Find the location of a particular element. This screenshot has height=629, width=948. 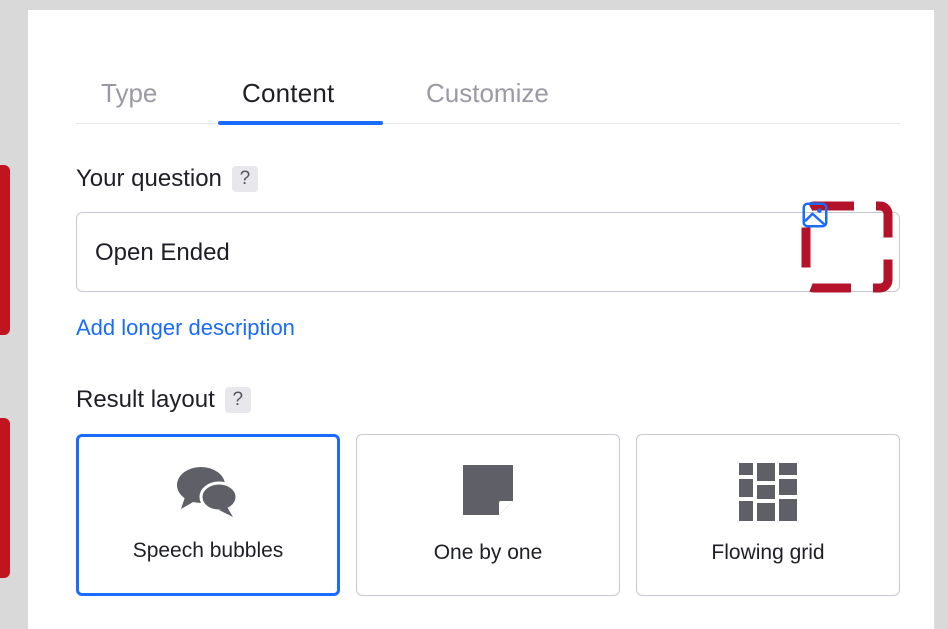

question-input: Open Ended is located at coordinates (488, 252).